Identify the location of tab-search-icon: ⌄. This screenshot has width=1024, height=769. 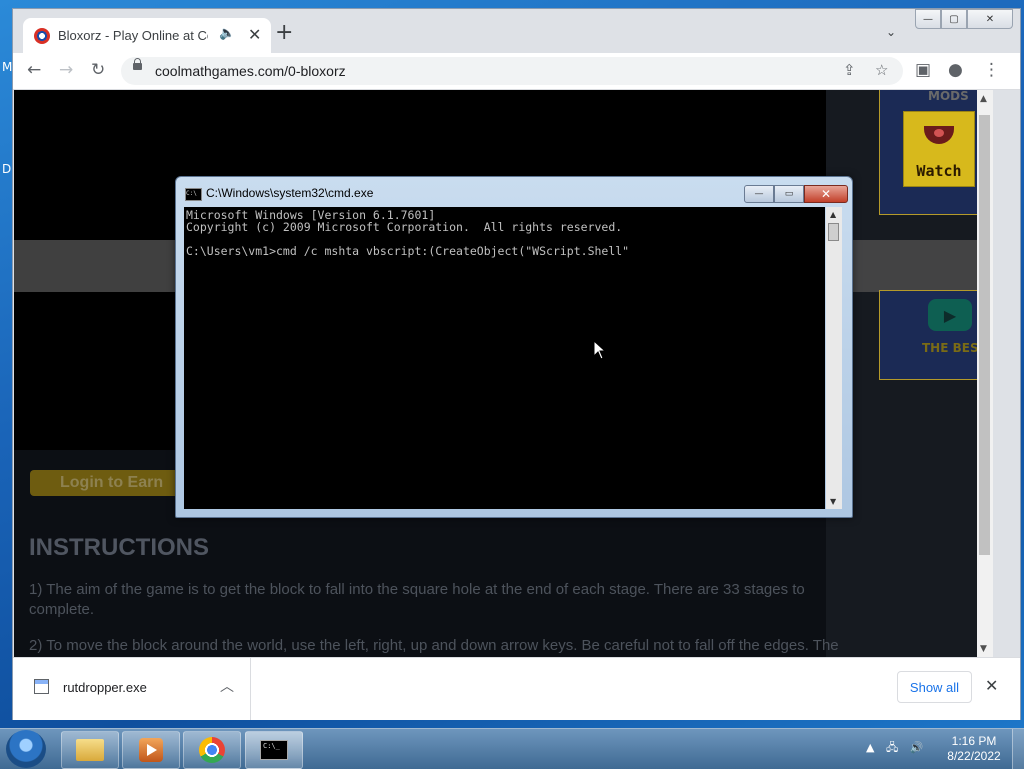
(891, 32).